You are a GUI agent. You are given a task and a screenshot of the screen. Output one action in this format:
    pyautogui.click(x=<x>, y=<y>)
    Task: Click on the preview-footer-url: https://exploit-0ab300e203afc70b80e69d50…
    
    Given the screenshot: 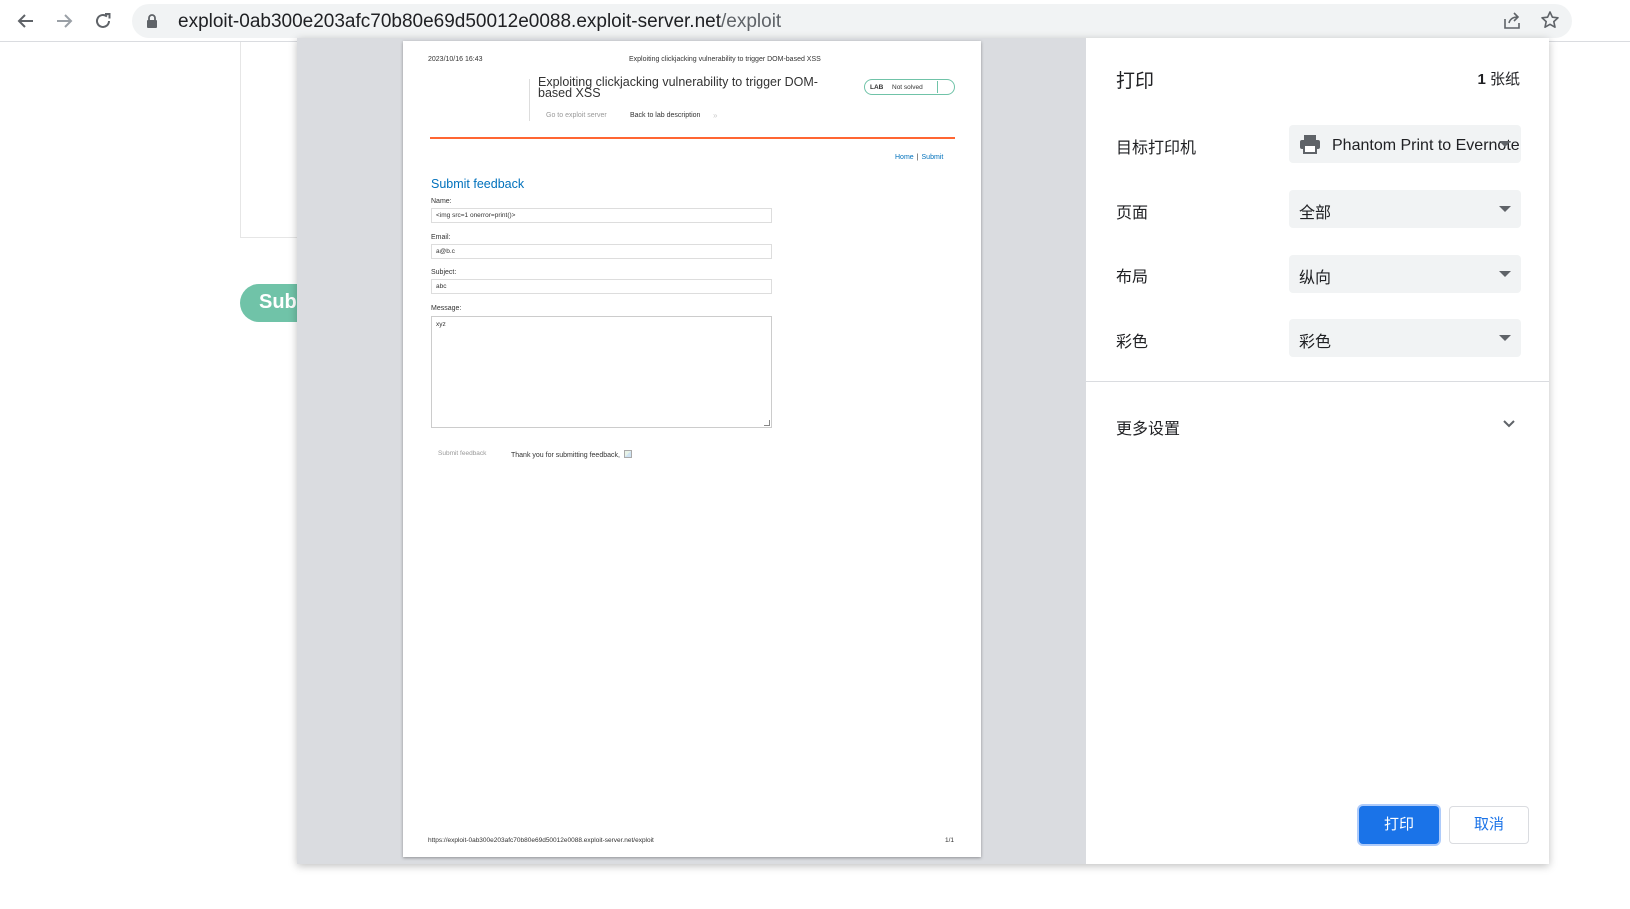 What is the action you would take?
    pyautogui.click(x=541, y=840)
    